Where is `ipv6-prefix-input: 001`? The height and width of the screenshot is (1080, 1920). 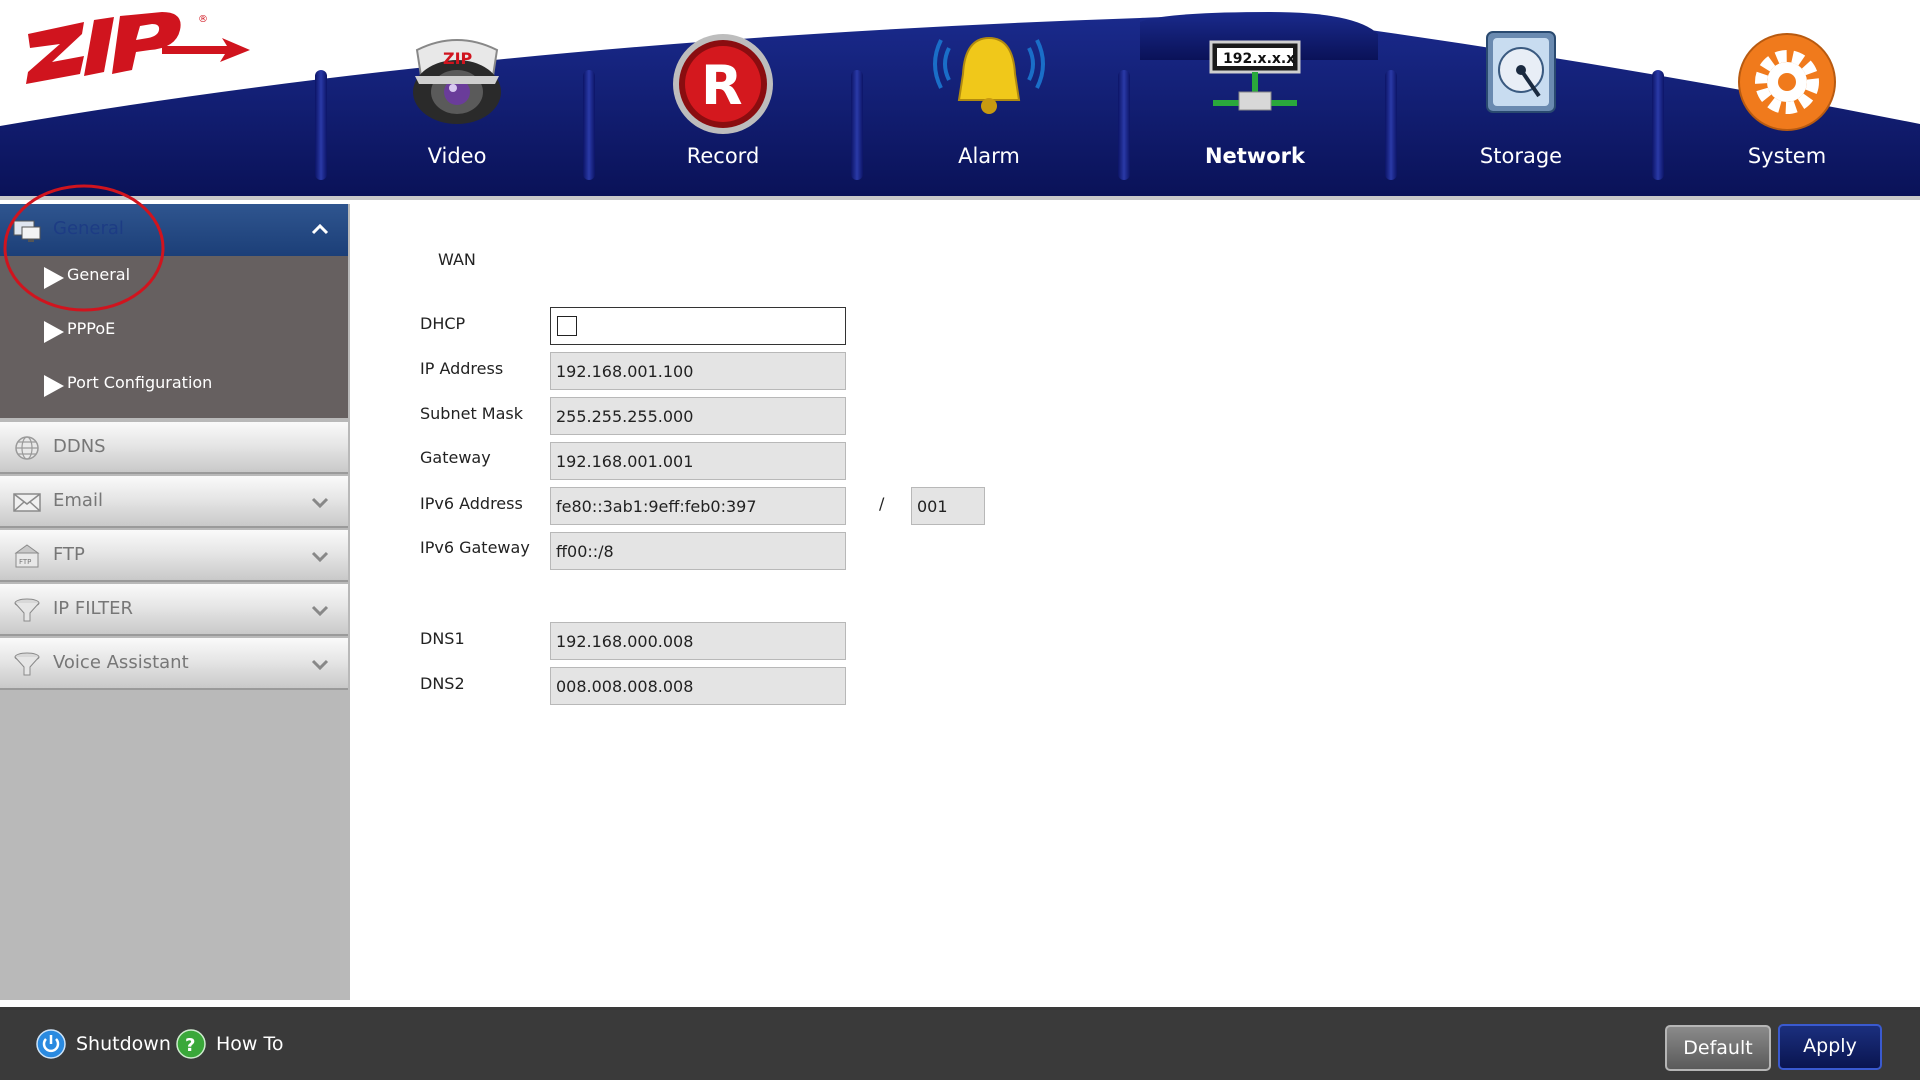
ipv6-prefix-input: 001 is located at coordinates (948, 506).